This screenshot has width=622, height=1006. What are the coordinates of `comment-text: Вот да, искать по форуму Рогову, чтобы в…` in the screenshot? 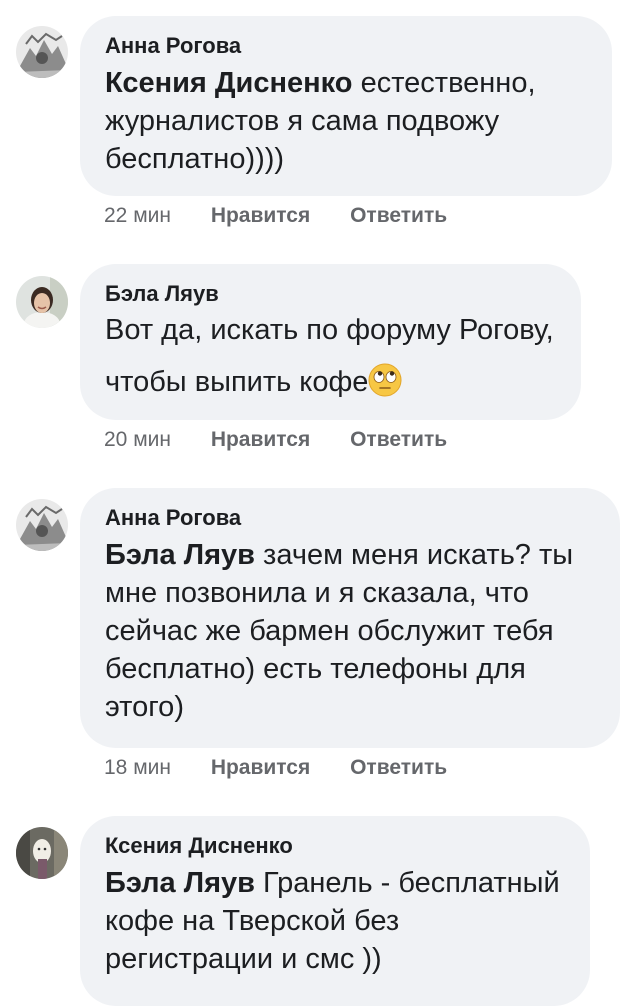 It's located at (330, 356).